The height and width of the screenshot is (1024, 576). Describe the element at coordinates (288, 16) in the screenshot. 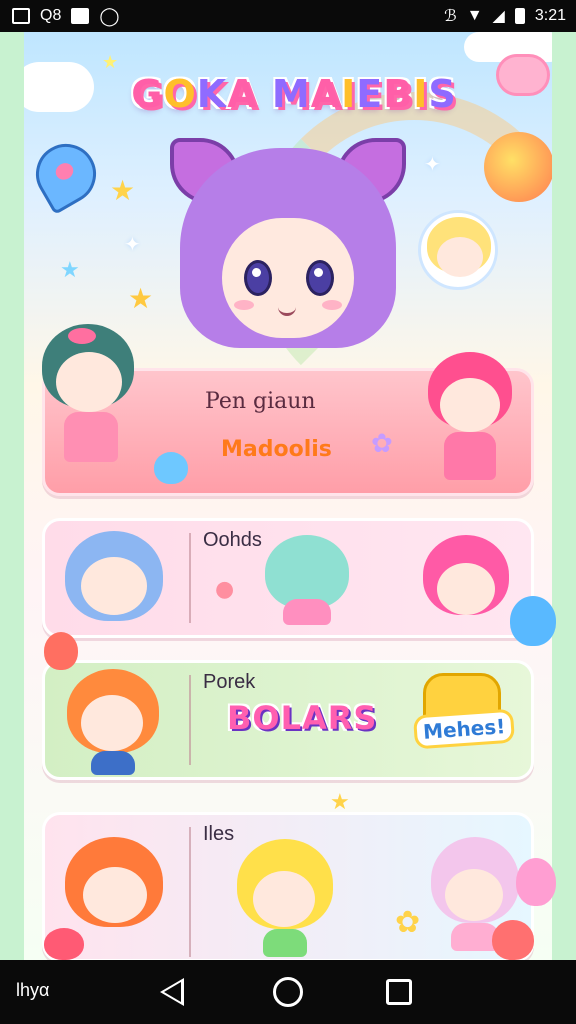

I see `status-bar: Q8 ◯ ℬ ▼ ◢ 3:21` at that location.